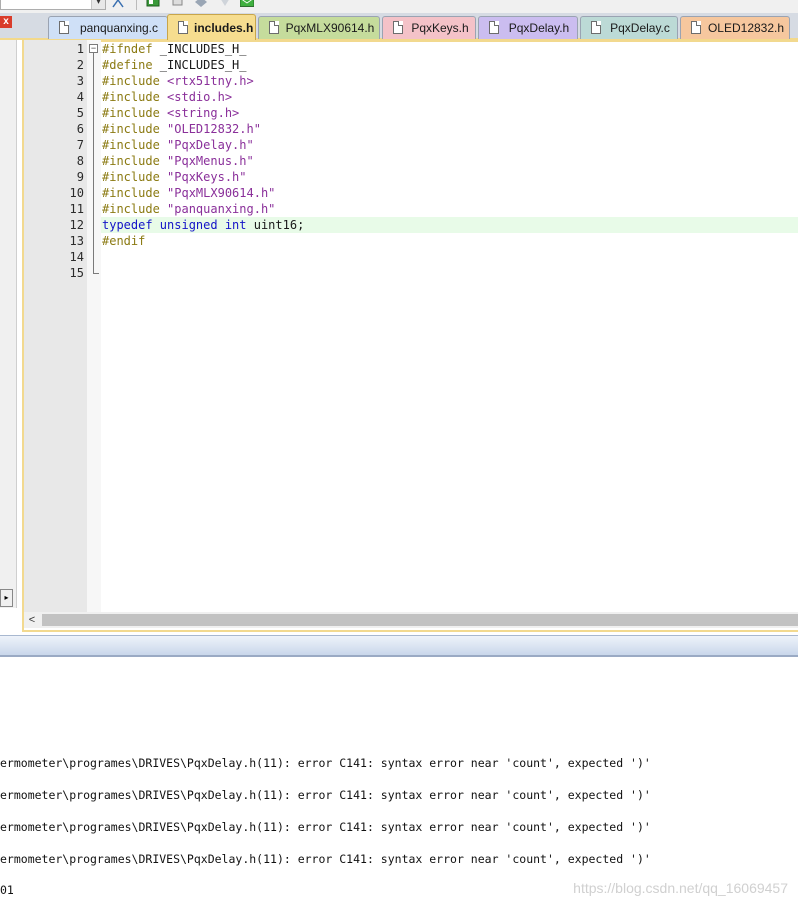 This screenshot has width=798, height=908. Describe the element at coordinates (76, 225) in the screenshot. I see `line-number: 12` at that location.